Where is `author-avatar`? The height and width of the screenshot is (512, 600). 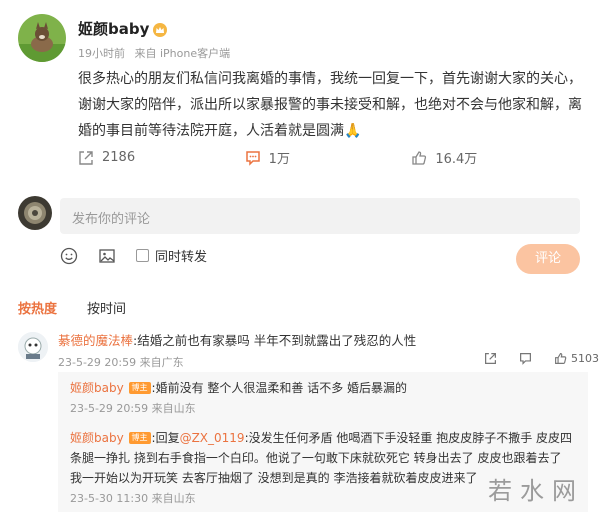 author-avatar is located at coordinates (42, 38).